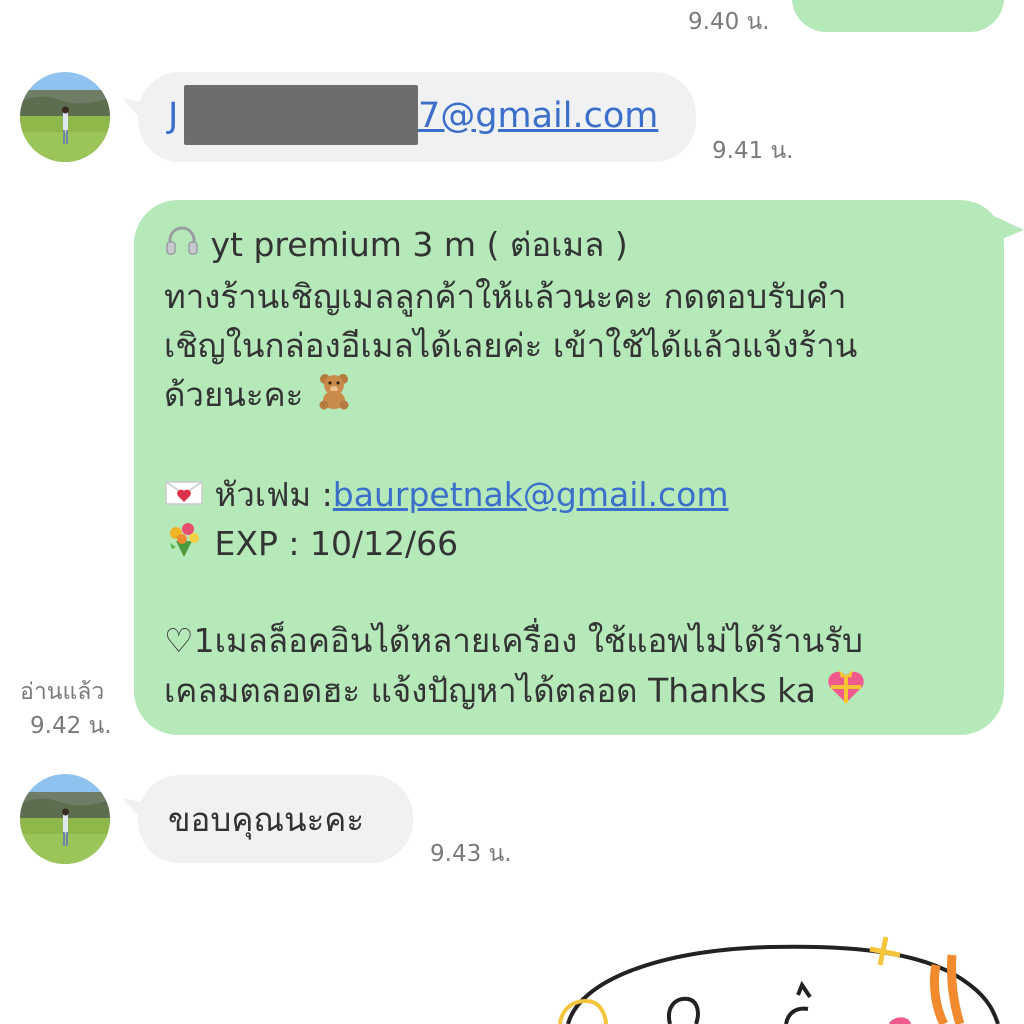 The height and width of the screenshot is (1024, 1024). Describe the element at coordinates (419, 244) in the screenshot. I see `message-line: yt premium 3 m ( ต่อเมล )` at that location.